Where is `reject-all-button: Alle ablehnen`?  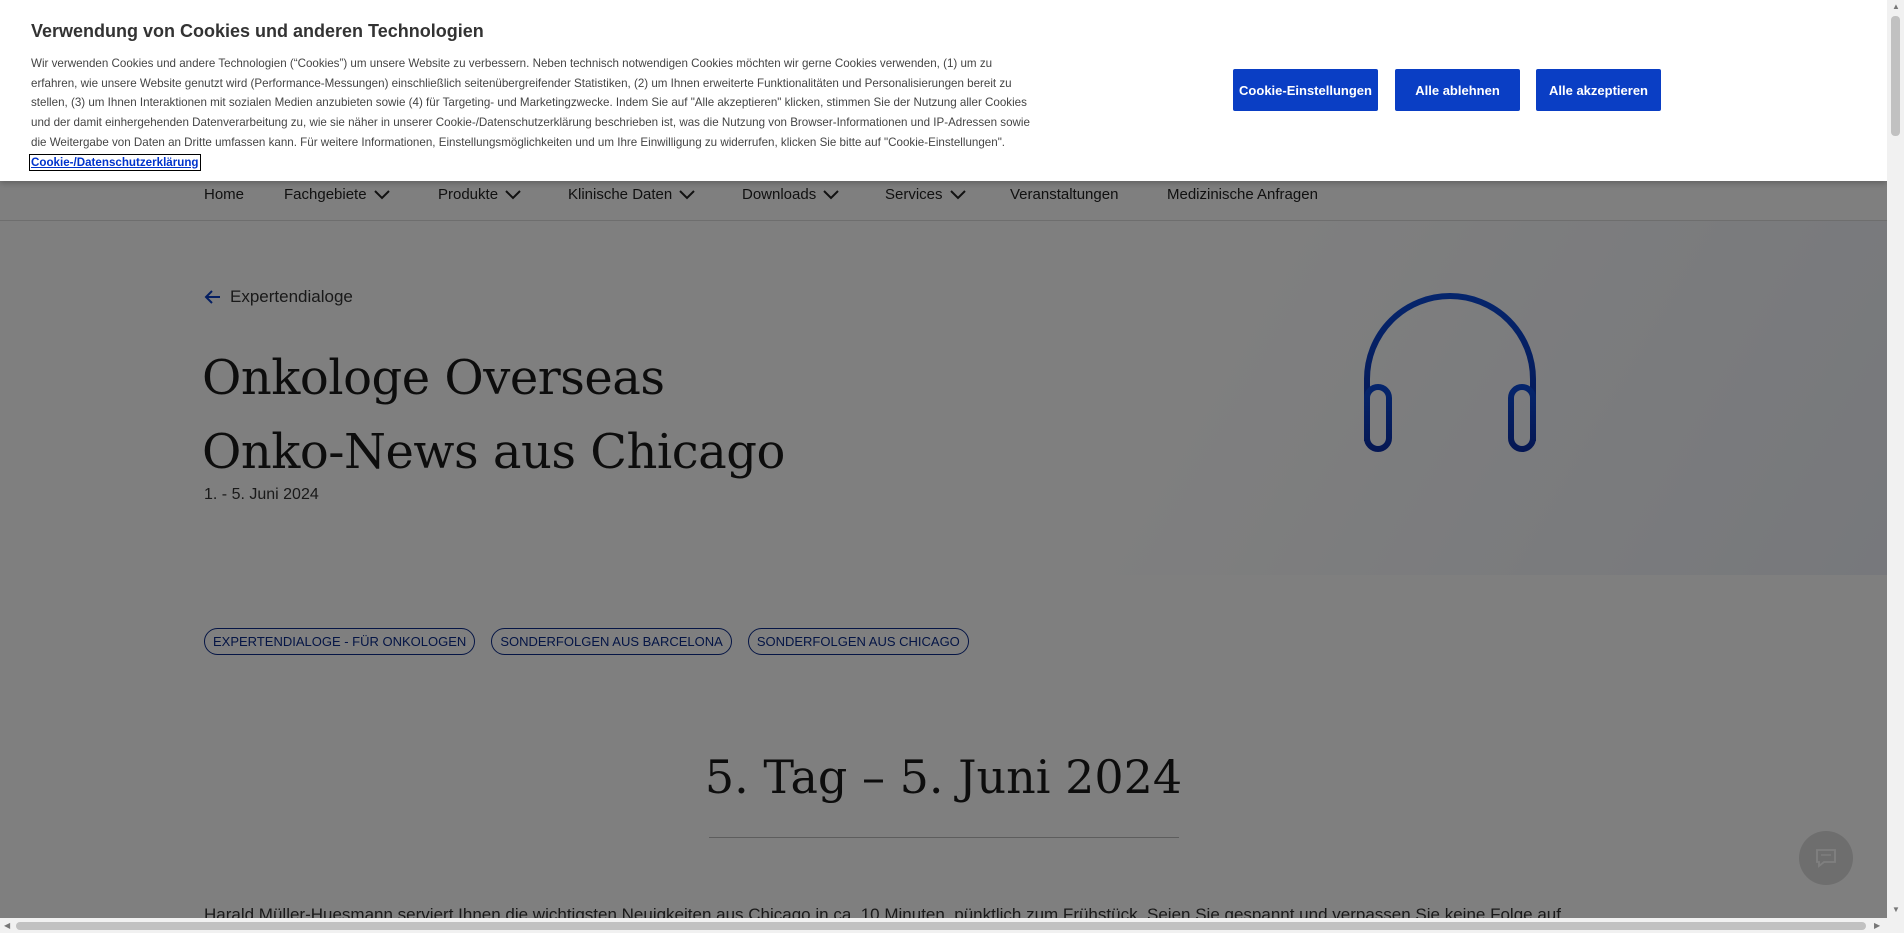 reject-all-button: Alle ablehnen is located at coordinates (1457, 90).